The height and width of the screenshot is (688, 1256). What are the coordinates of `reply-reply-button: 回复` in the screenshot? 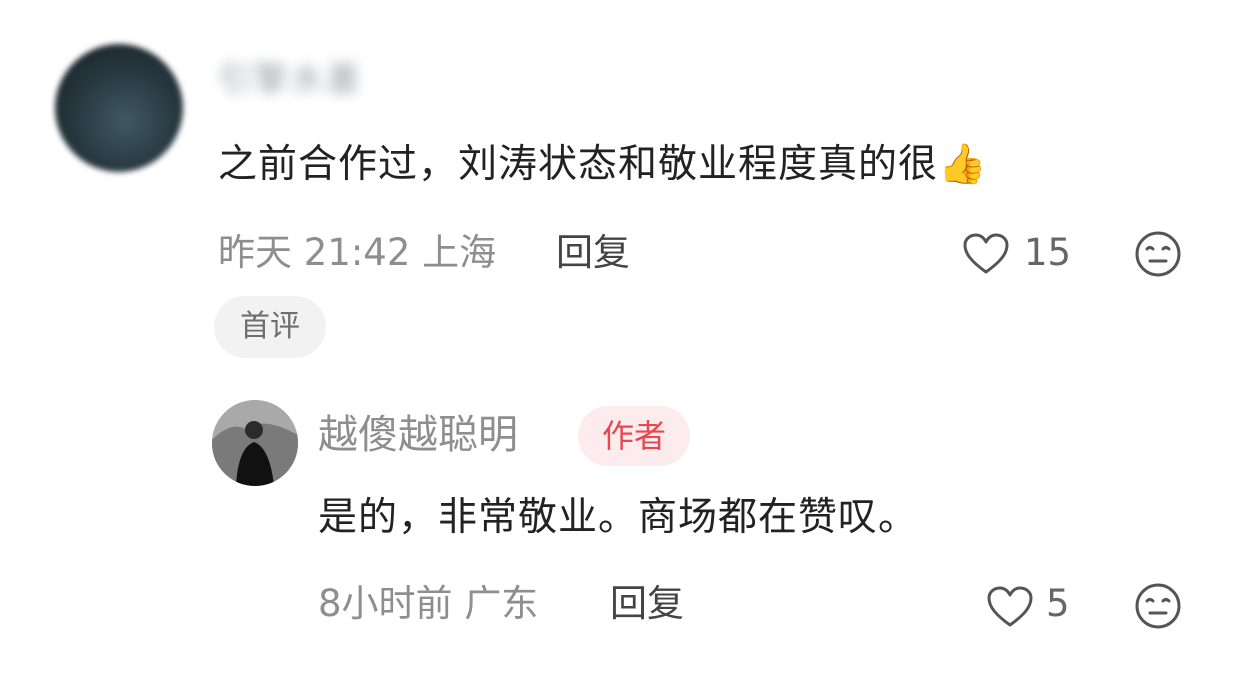 It's located at (647, 604).